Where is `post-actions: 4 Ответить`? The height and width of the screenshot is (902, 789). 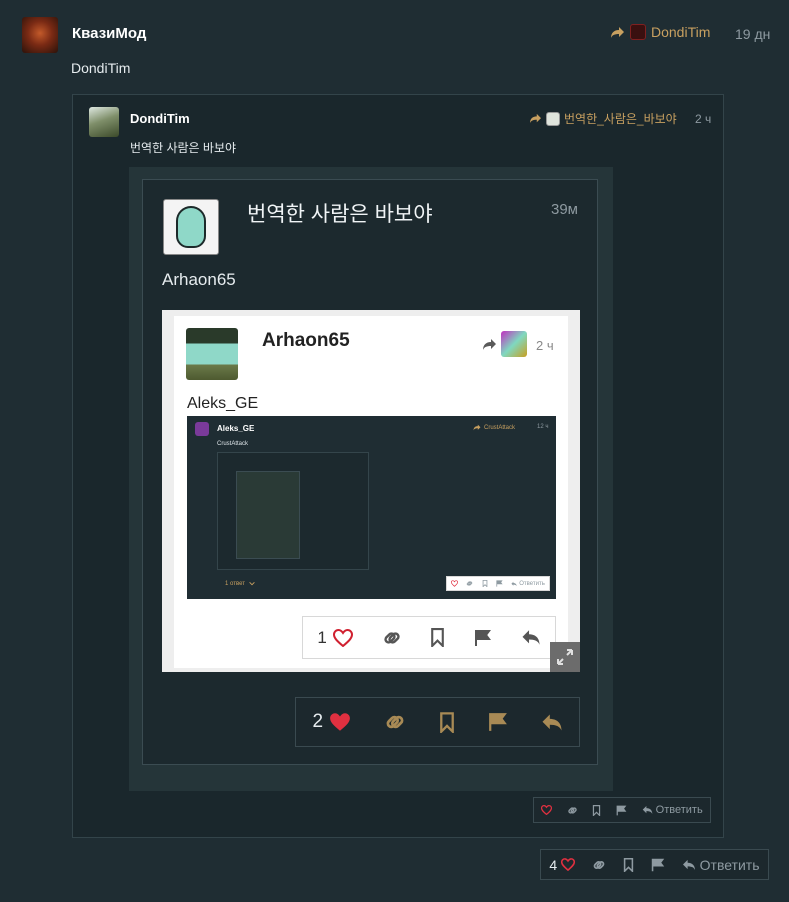 post-actions: 4 Ответить is located at coordinates (654, 864).